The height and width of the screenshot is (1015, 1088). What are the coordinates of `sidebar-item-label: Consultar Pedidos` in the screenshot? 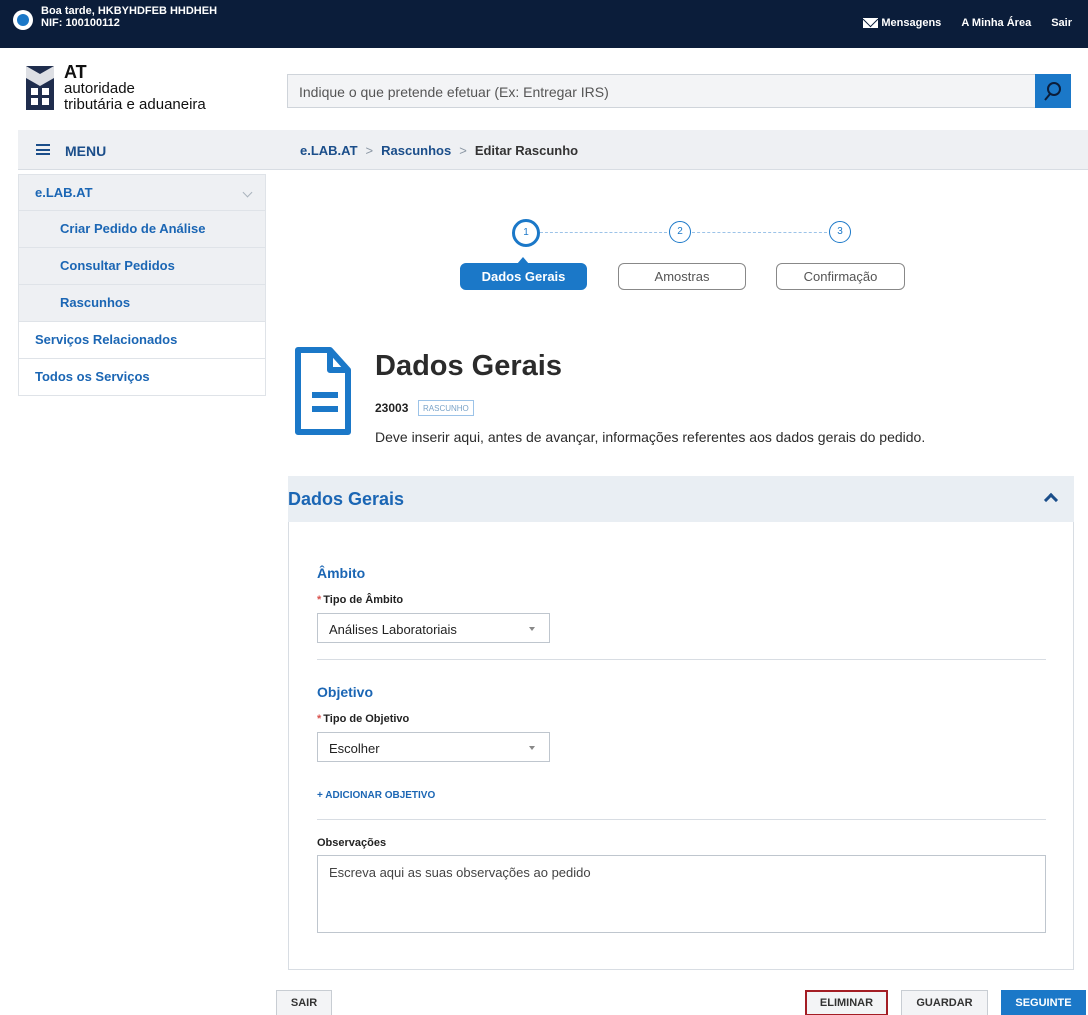 It's located at (117, 265).